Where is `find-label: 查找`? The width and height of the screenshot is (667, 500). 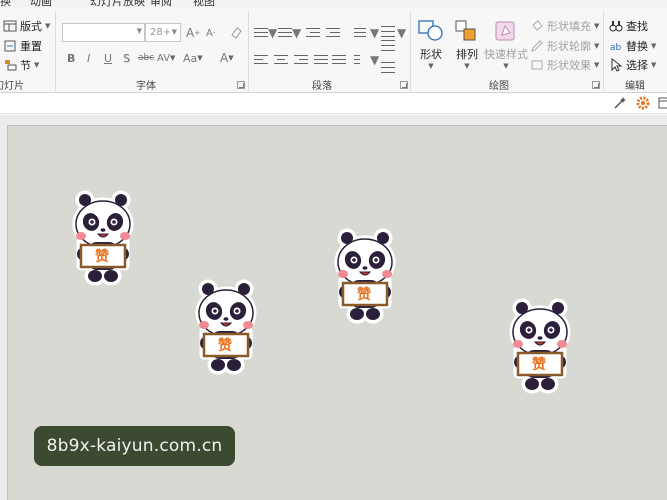
find-label: 查找 is located at coordinates (637, 26).